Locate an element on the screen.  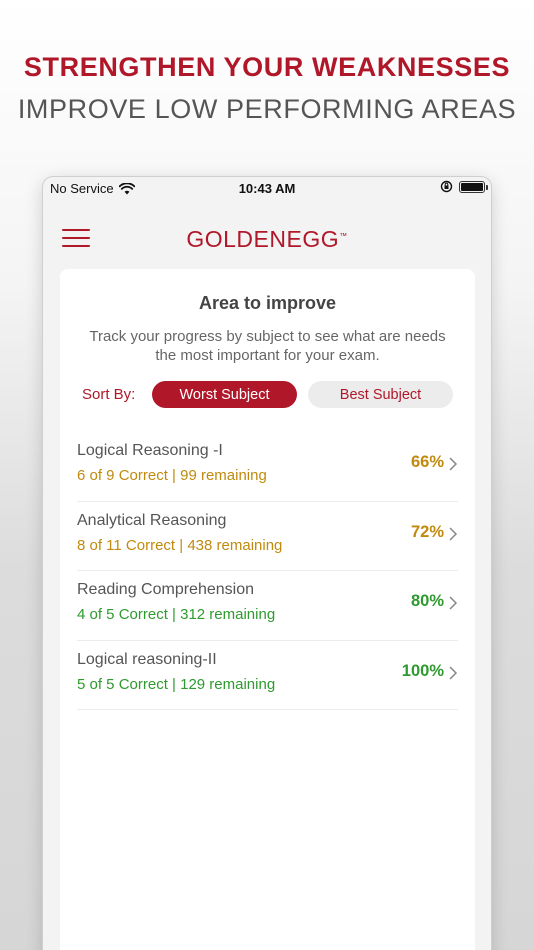
promo-subline: IMPROVE LOW PERFORMING AREAS is located at coordinates (267, 109).